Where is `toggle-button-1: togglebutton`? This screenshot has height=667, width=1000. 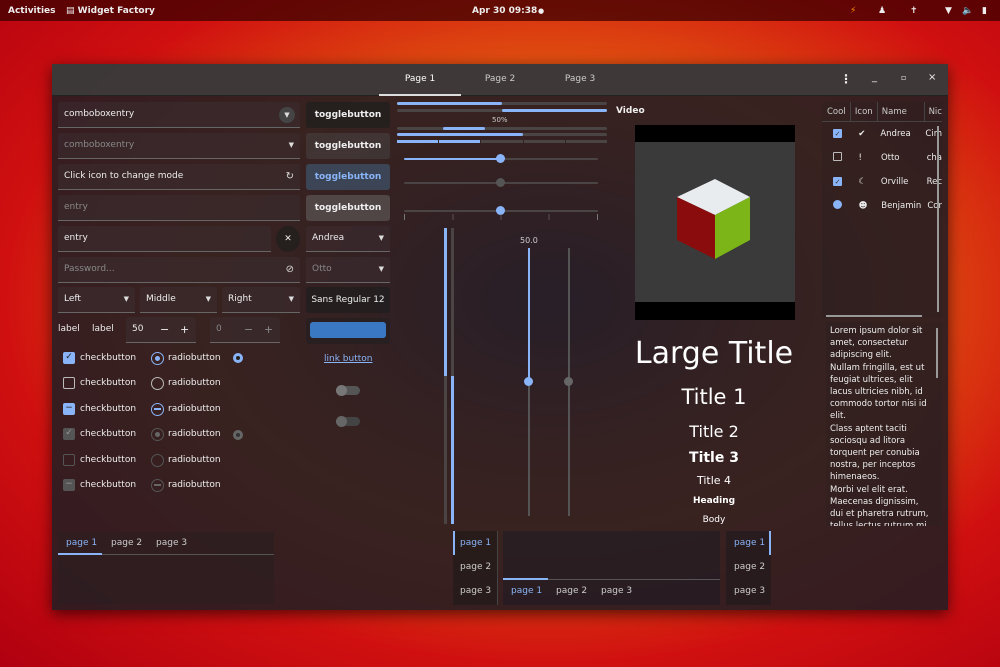
toggle-button-1: togglebutton is located at coordinates (348, 115).